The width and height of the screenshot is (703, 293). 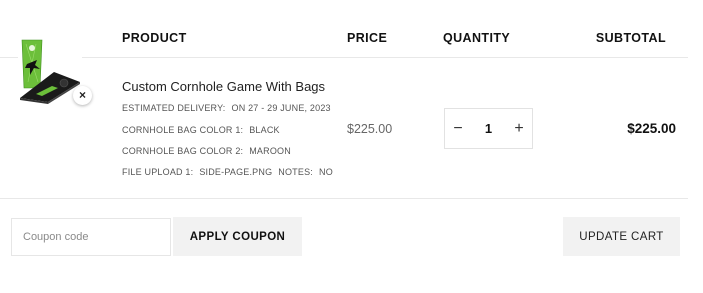 What do you see at coordinates (91, 237) in the screenshot?
I see `coupon-code-input` at bounding box center [91, 237].